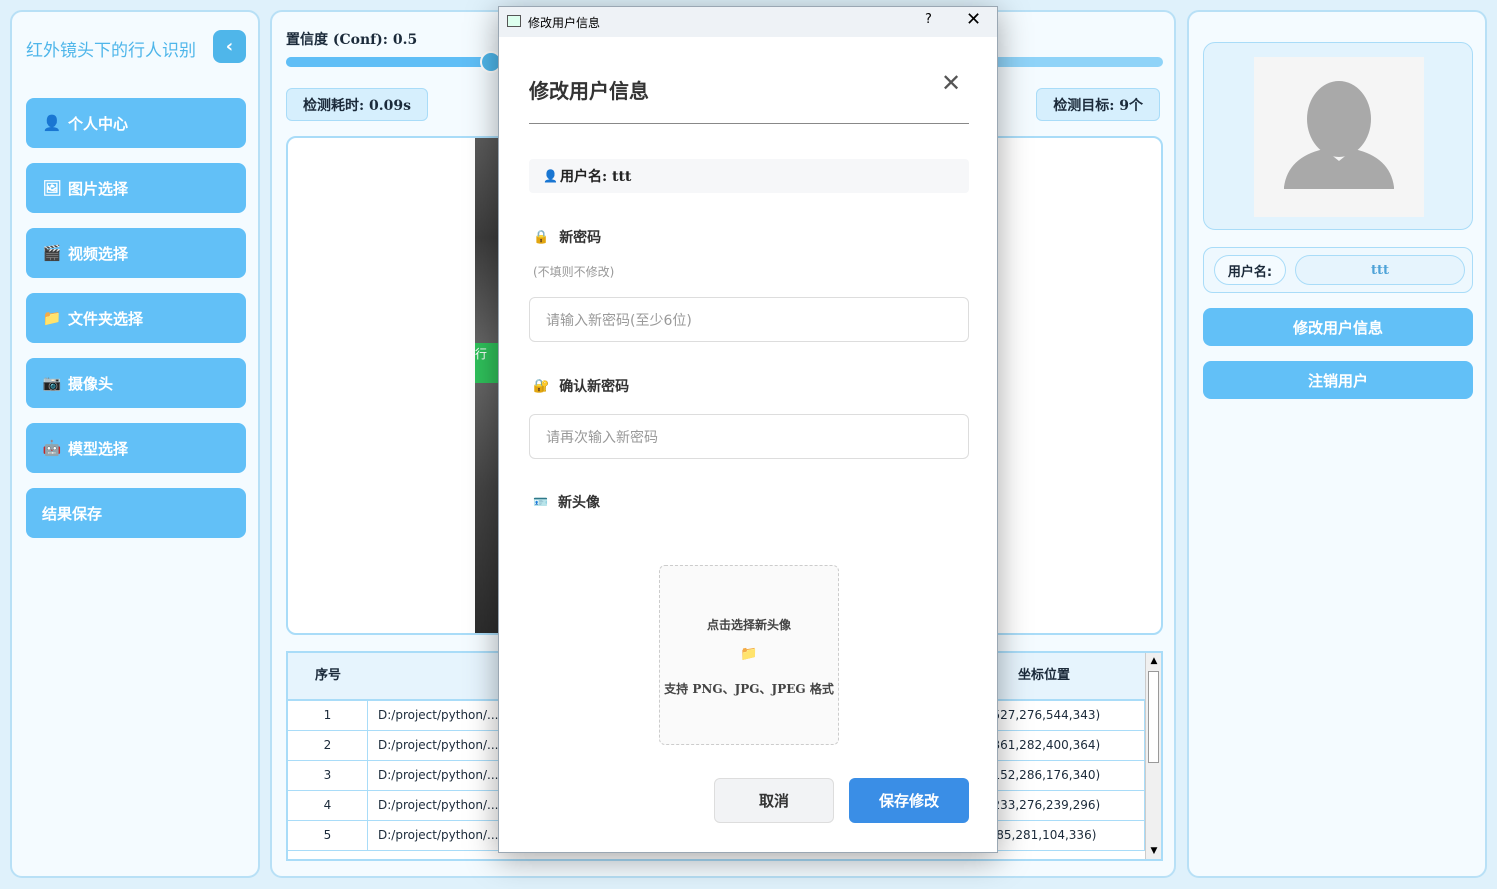 The height and width of the screenshot is (889, 1497). Describe the element at coordinates (595, 177) in the screenshot. I see `username-text: 用户名: ttt` at that location.